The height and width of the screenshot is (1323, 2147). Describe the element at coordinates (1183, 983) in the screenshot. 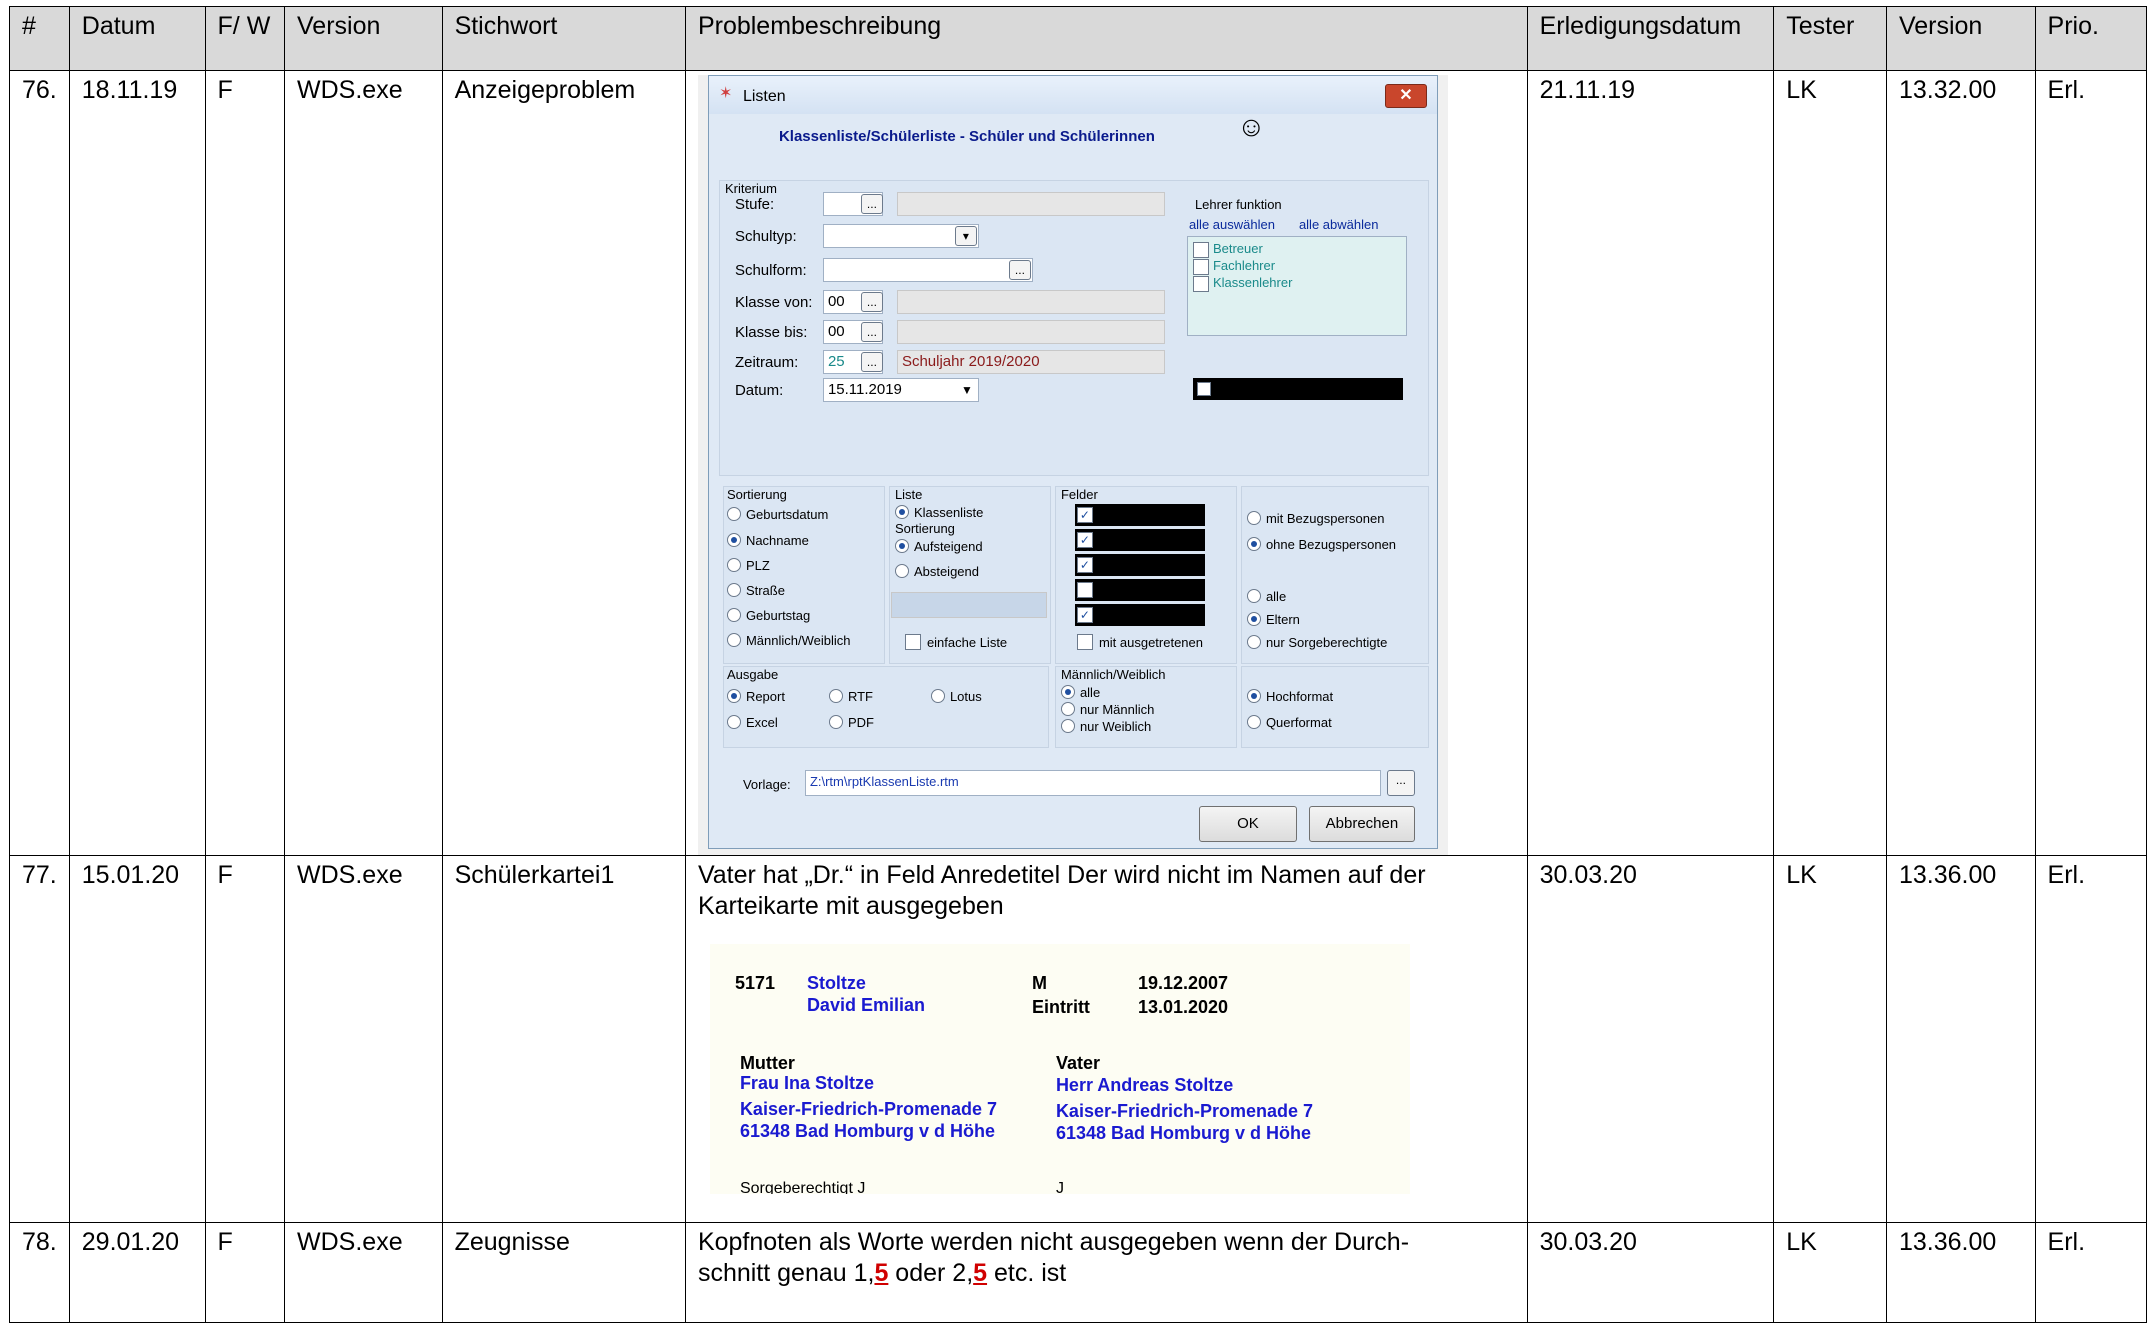

I see `card-geb: 19.12.2007` at that location.